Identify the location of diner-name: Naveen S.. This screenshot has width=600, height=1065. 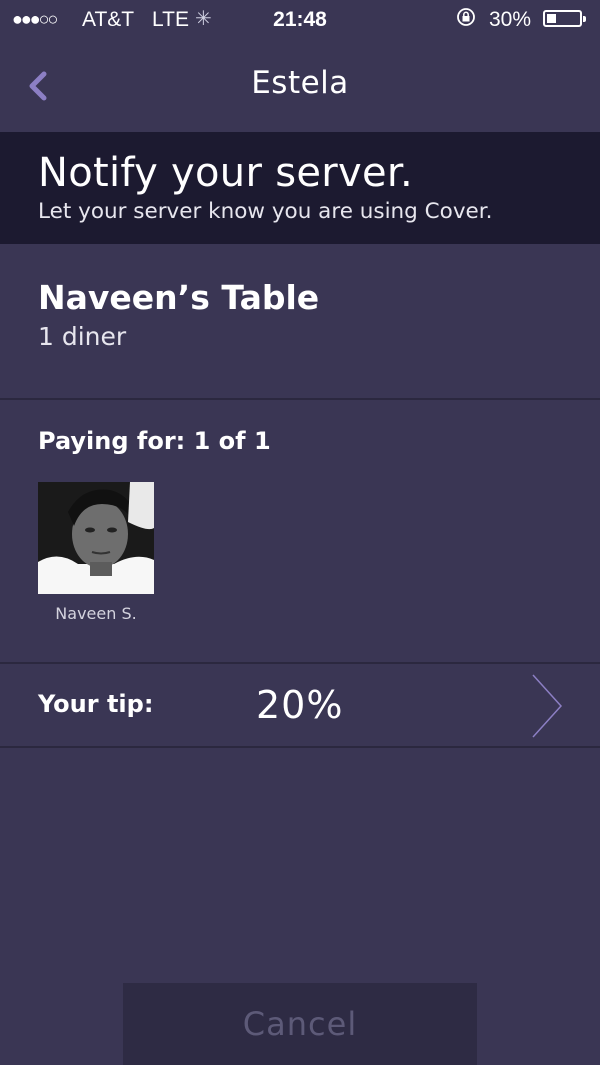
(96, 613).